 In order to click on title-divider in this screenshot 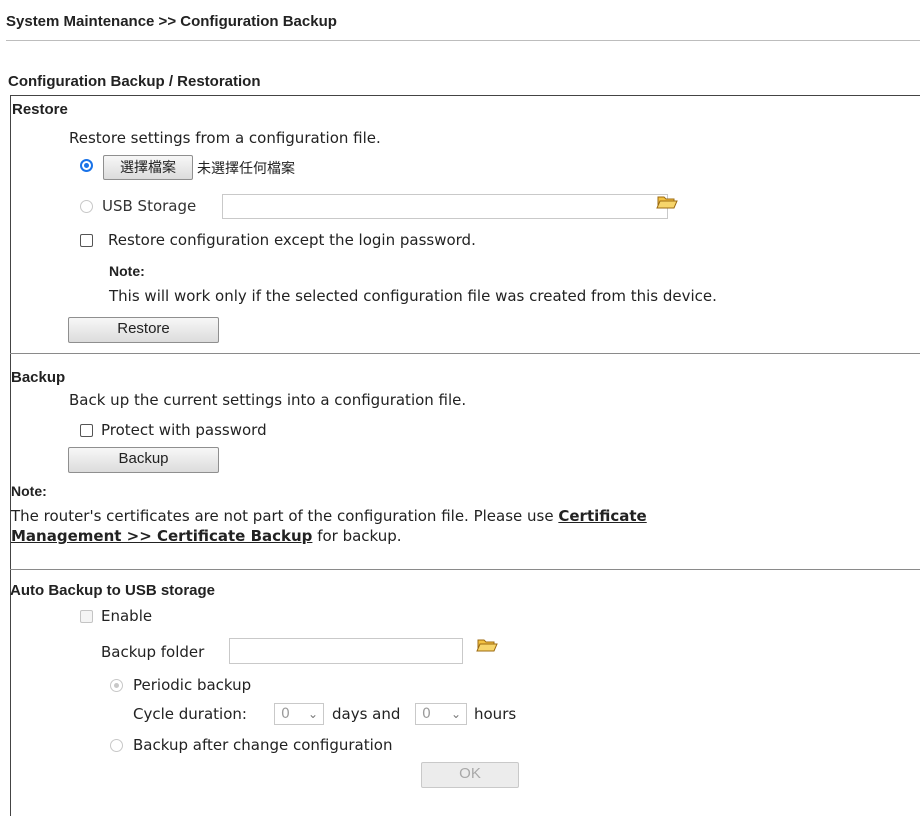, I will do `click(463, 40)`.